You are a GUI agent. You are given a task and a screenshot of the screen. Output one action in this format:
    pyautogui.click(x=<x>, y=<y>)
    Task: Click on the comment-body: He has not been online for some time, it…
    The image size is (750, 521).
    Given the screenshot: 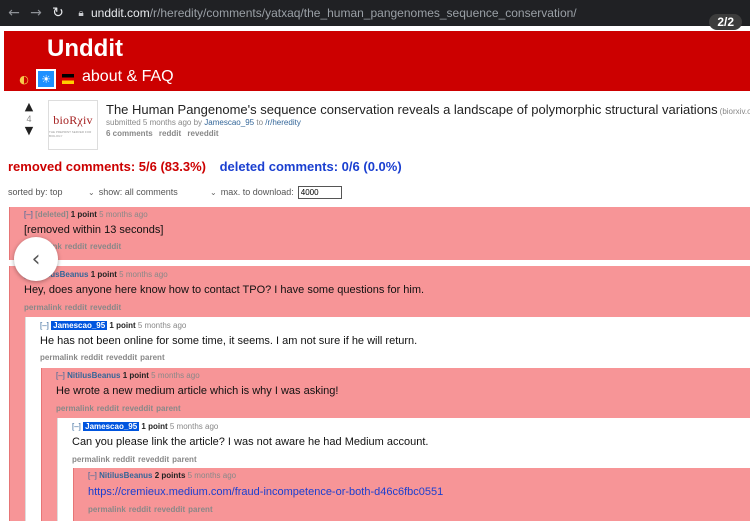 What is the action you would take?
    pyautogui.click(x=229, y=341)
    